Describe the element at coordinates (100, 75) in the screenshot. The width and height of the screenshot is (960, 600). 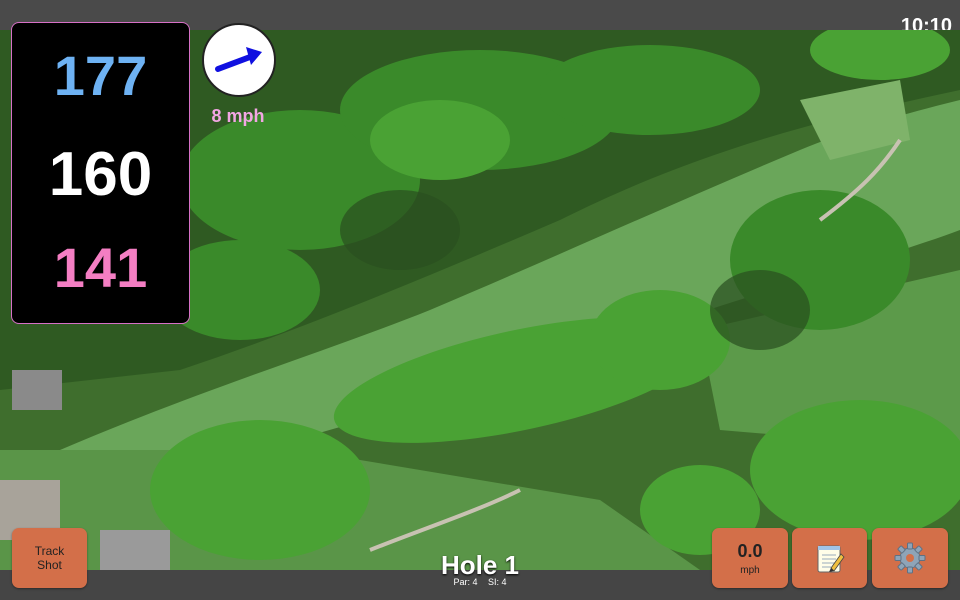
I see `back-distance: 177` at that location.